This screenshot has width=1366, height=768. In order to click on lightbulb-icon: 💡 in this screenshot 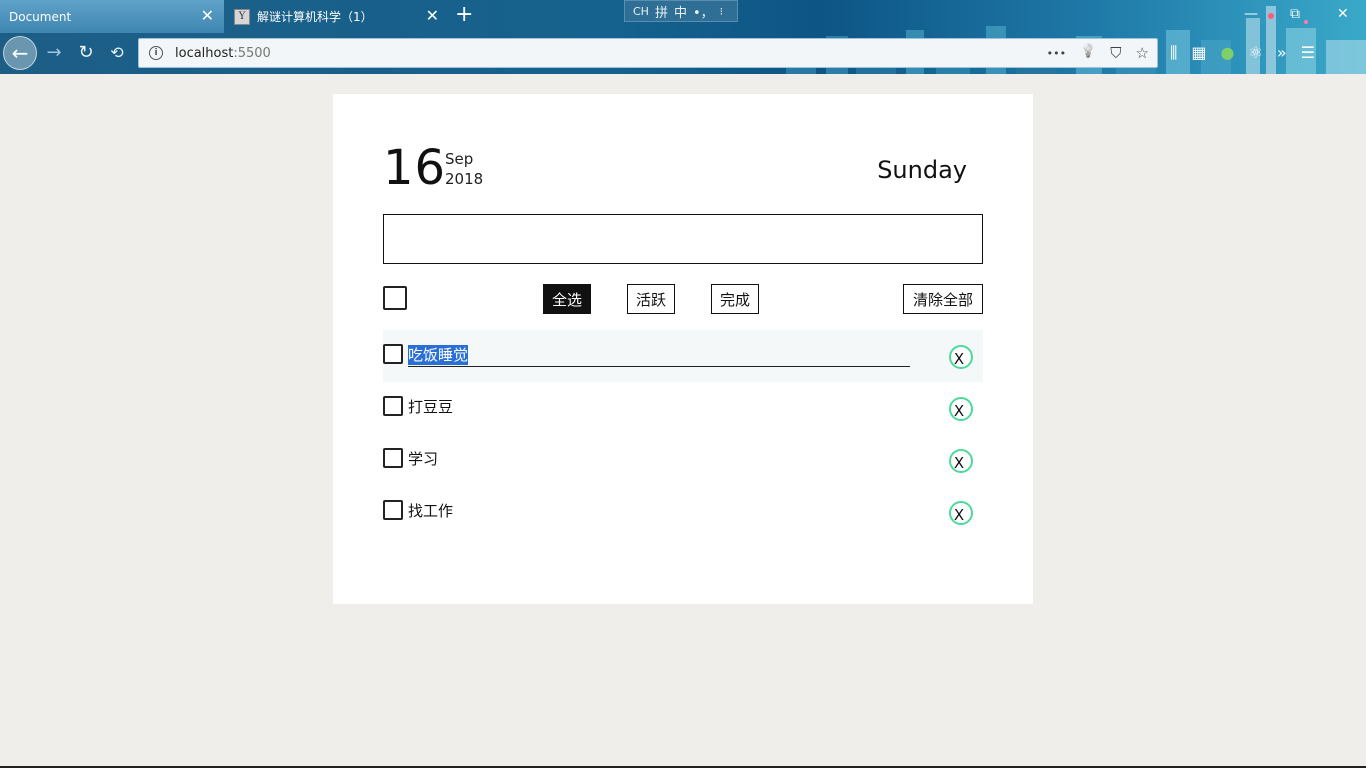, I will do `click(1088, 53)`.